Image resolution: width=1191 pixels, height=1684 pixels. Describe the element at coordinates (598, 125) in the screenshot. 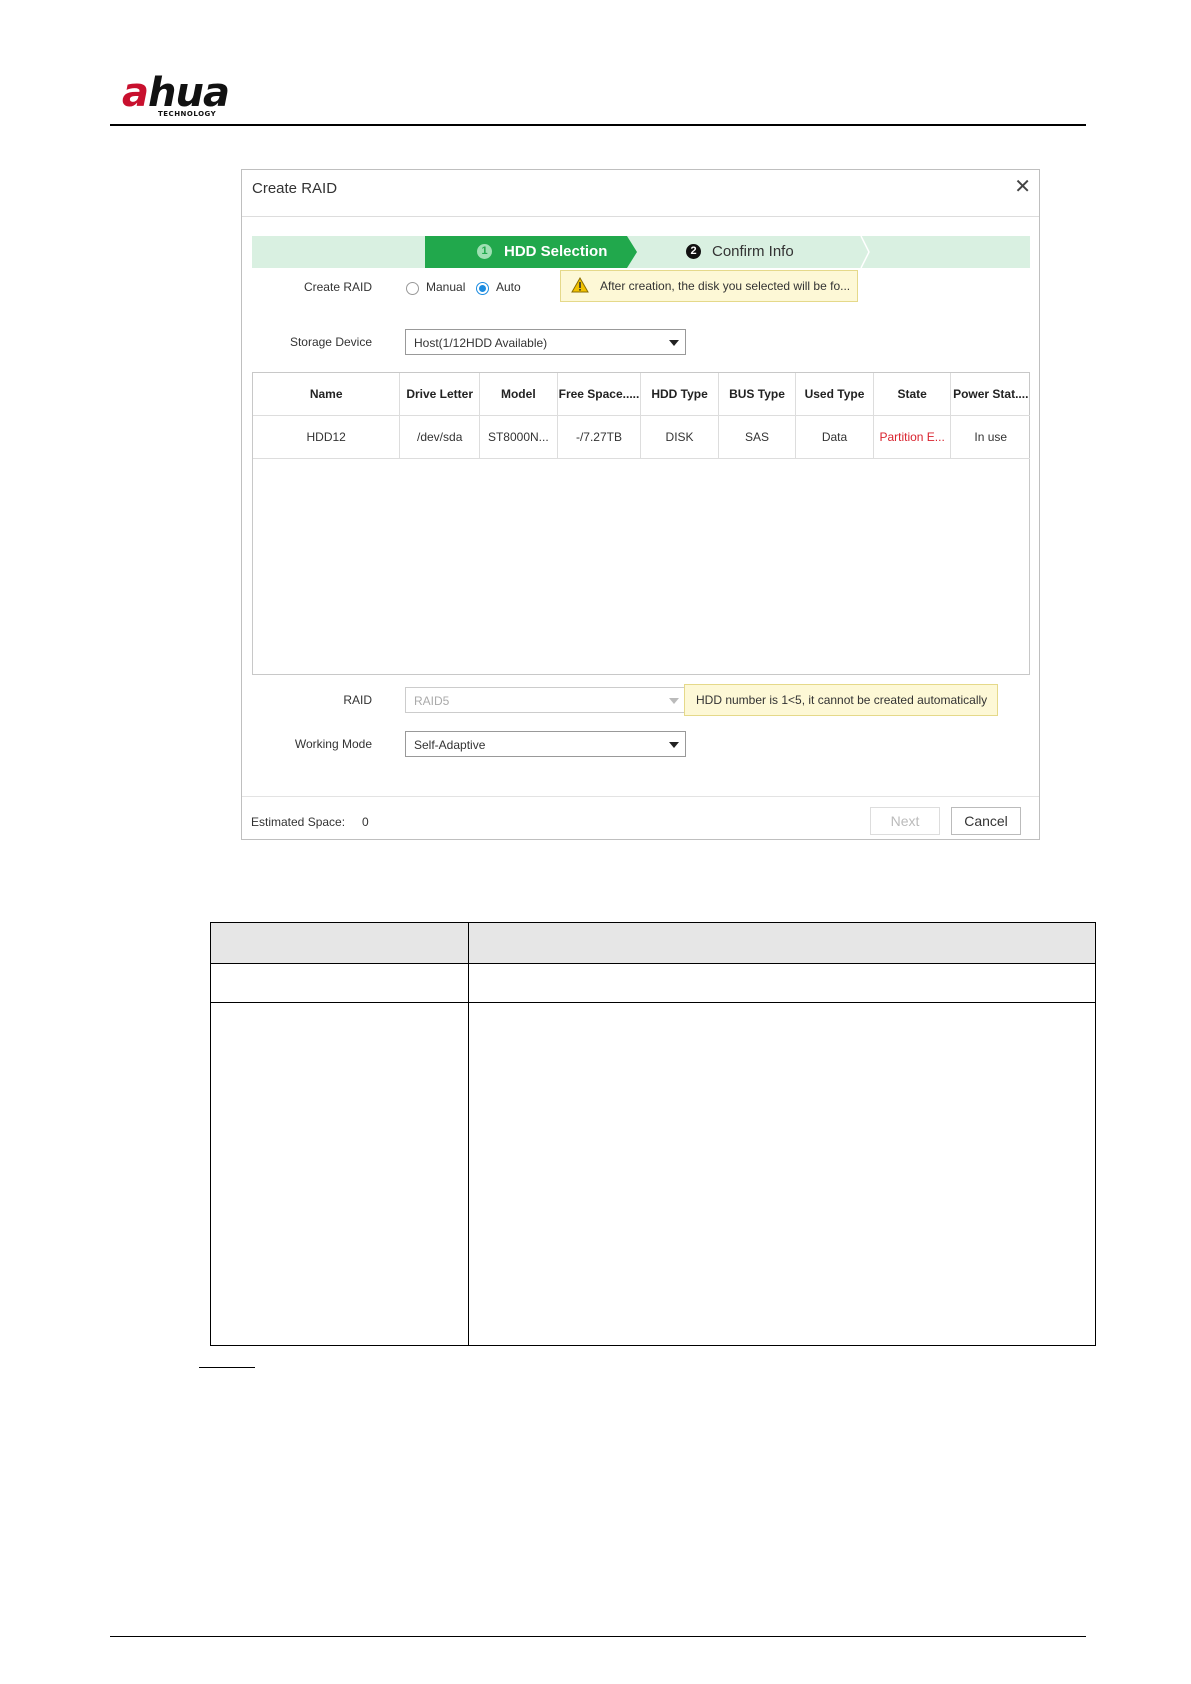

I see `header-rule` at that location.